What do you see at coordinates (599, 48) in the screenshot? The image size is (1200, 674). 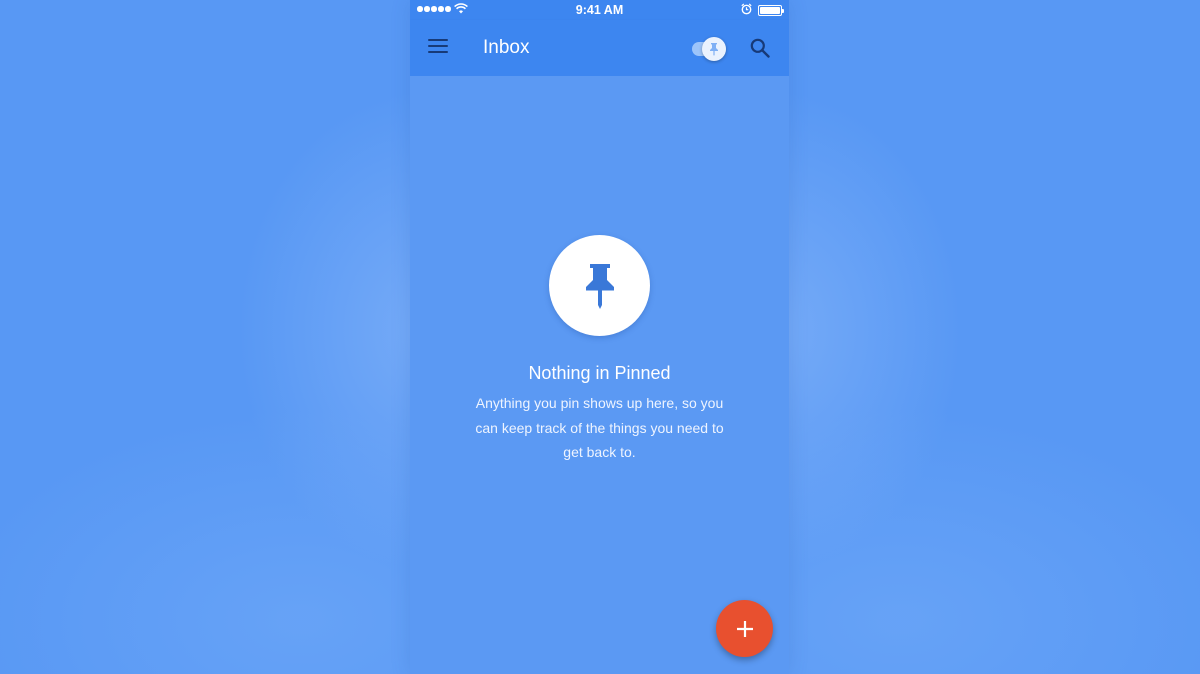 I see `app-bar: Inbox` at bounding box center [599, 48].